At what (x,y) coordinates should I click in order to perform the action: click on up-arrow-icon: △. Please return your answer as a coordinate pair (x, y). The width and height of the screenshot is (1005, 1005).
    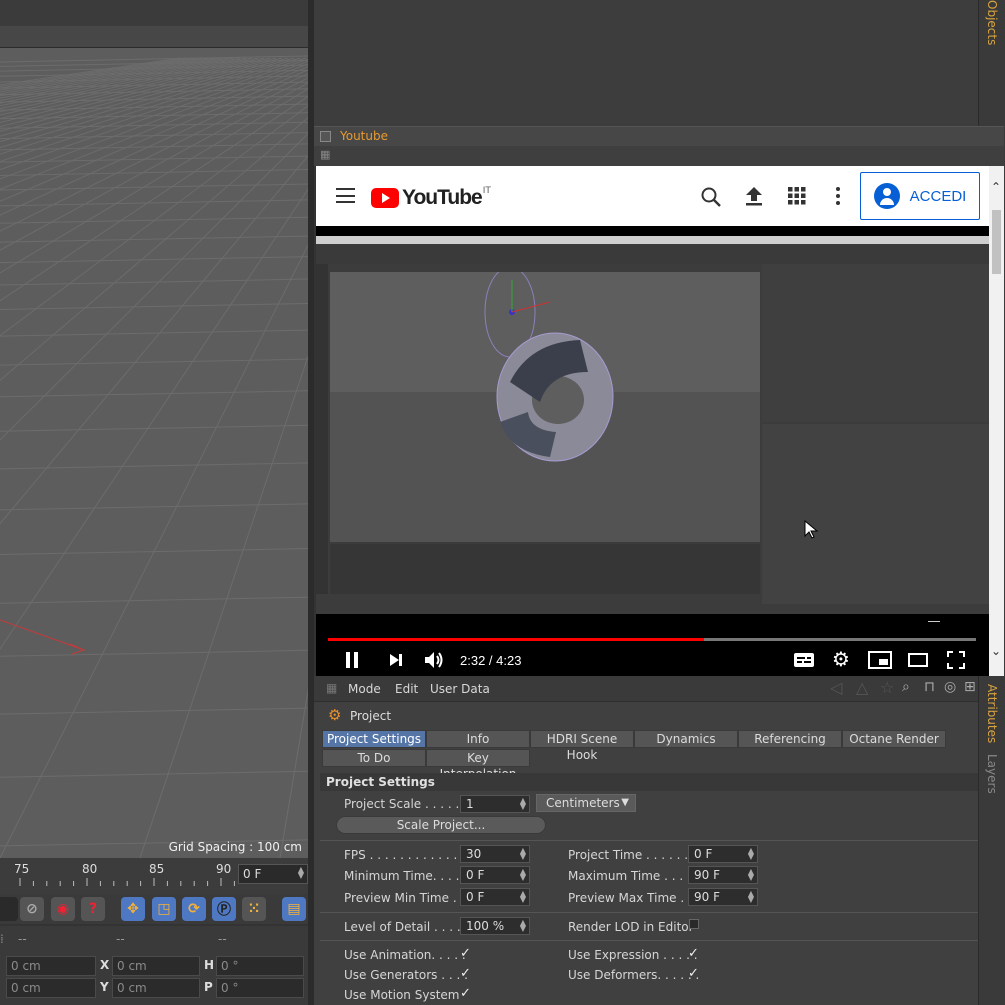
    Looking at the image, I should click on (862, 687).